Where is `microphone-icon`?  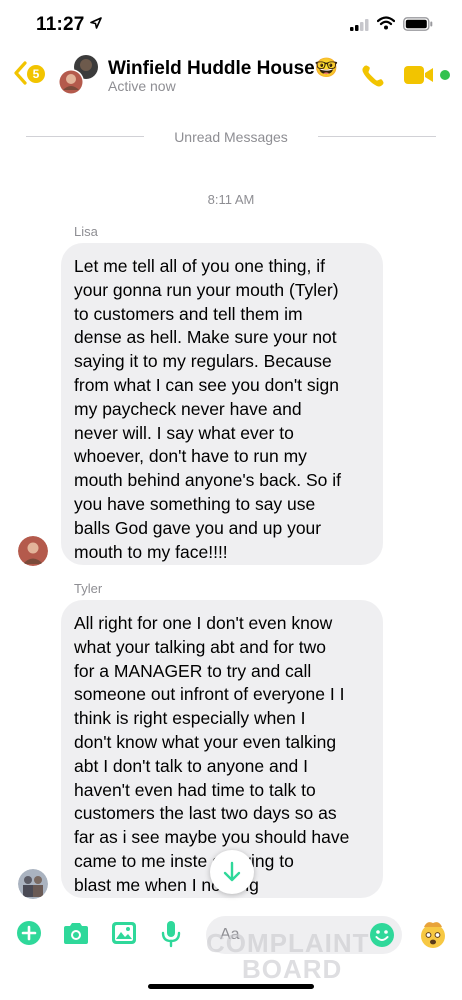 microphone-icon is located at coordinates (171, 936).